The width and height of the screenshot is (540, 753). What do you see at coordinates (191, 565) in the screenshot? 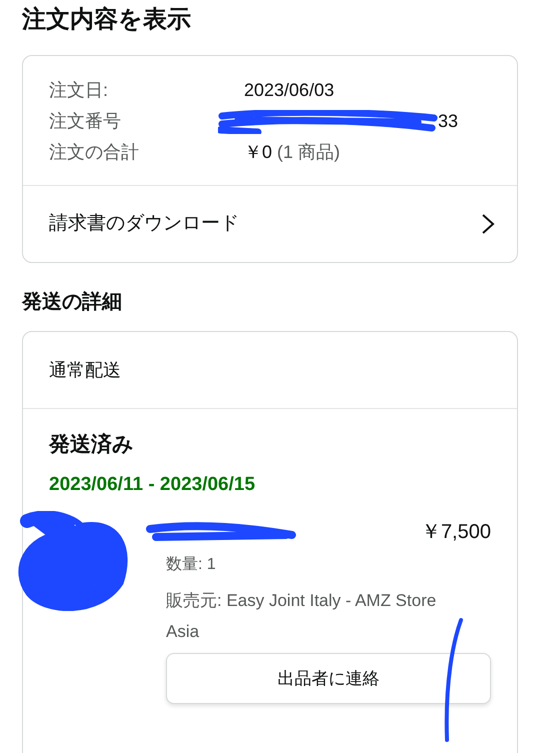
I see `item-quantity: 数量: 1` at bounding box center [191, 565].